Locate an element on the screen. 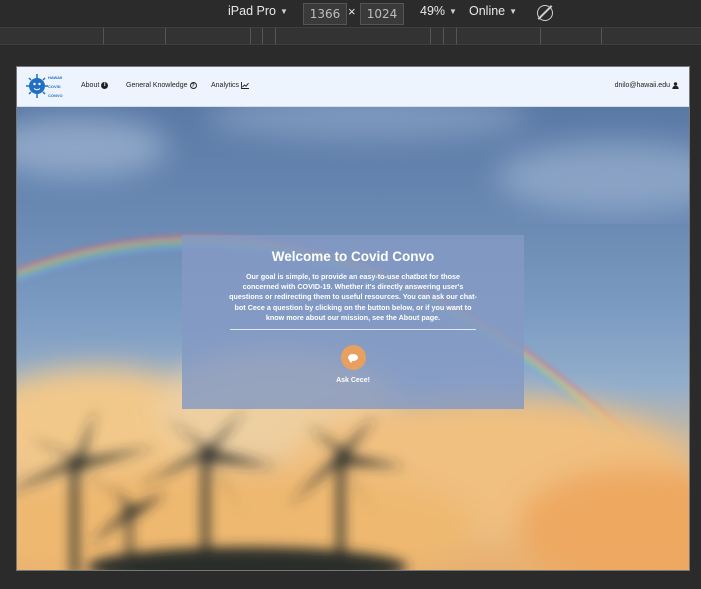 The height and width of the screenshot is (589, 701). svg-text: COVID is located at coordinates (54, 86).